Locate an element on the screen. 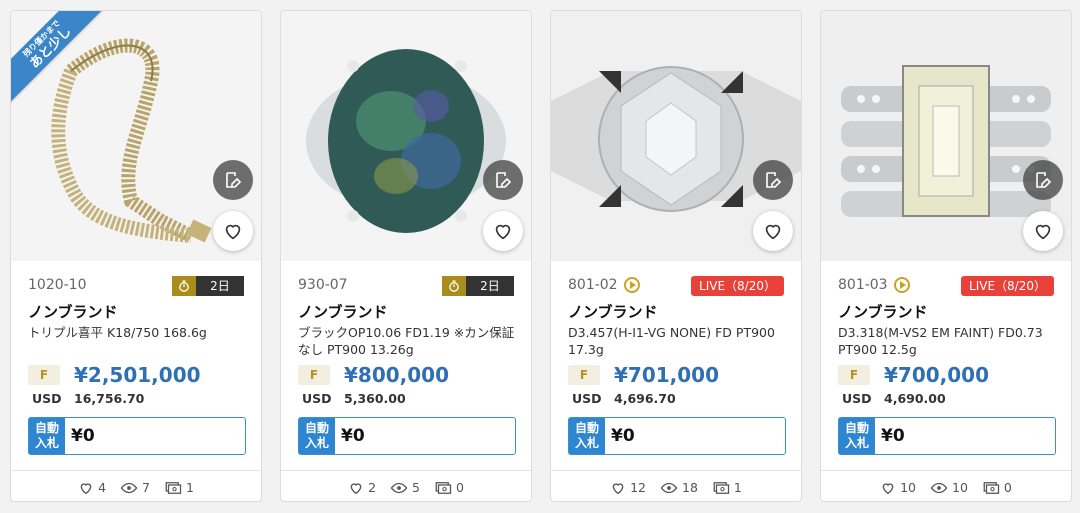 The height and width of the screenshot is (513, 1080). stats-bar: 10 10 0 is located at coordinates (946, 485).